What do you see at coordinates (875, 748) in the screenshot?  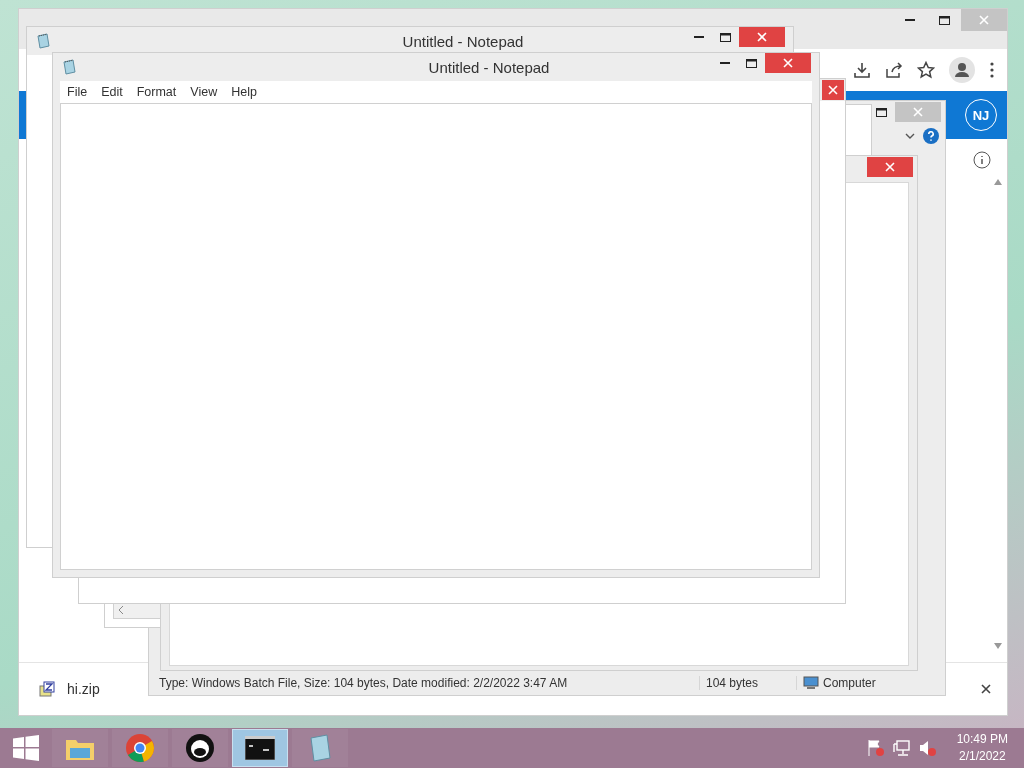 I see `flag-icon` at bounding box center [875, 748].